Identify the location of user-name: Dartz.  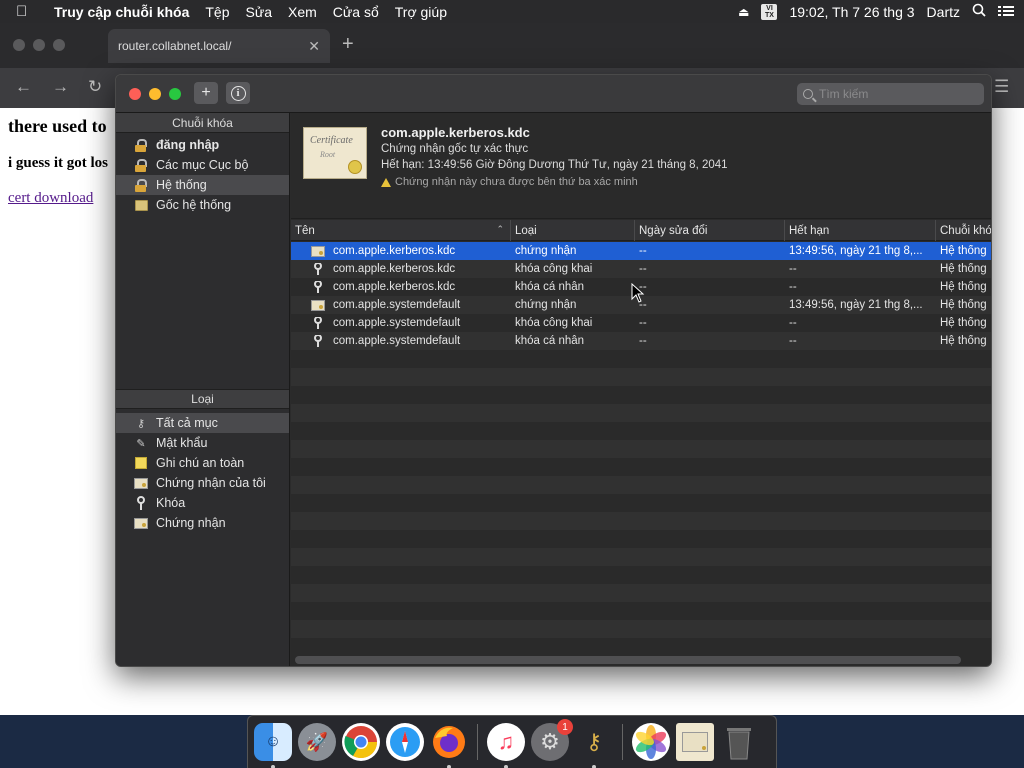
(943, 12).